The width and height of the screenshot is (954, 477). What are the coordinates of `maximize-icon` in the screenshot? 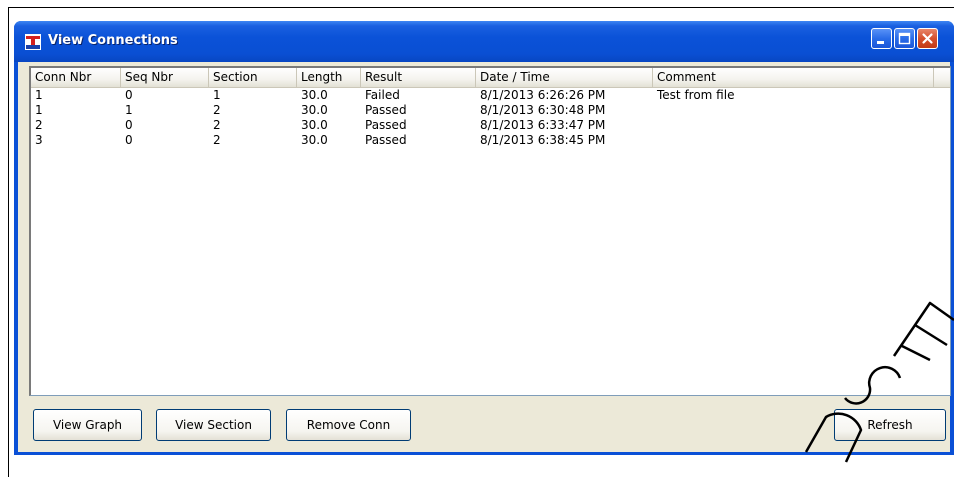 It's located at (904, 38).